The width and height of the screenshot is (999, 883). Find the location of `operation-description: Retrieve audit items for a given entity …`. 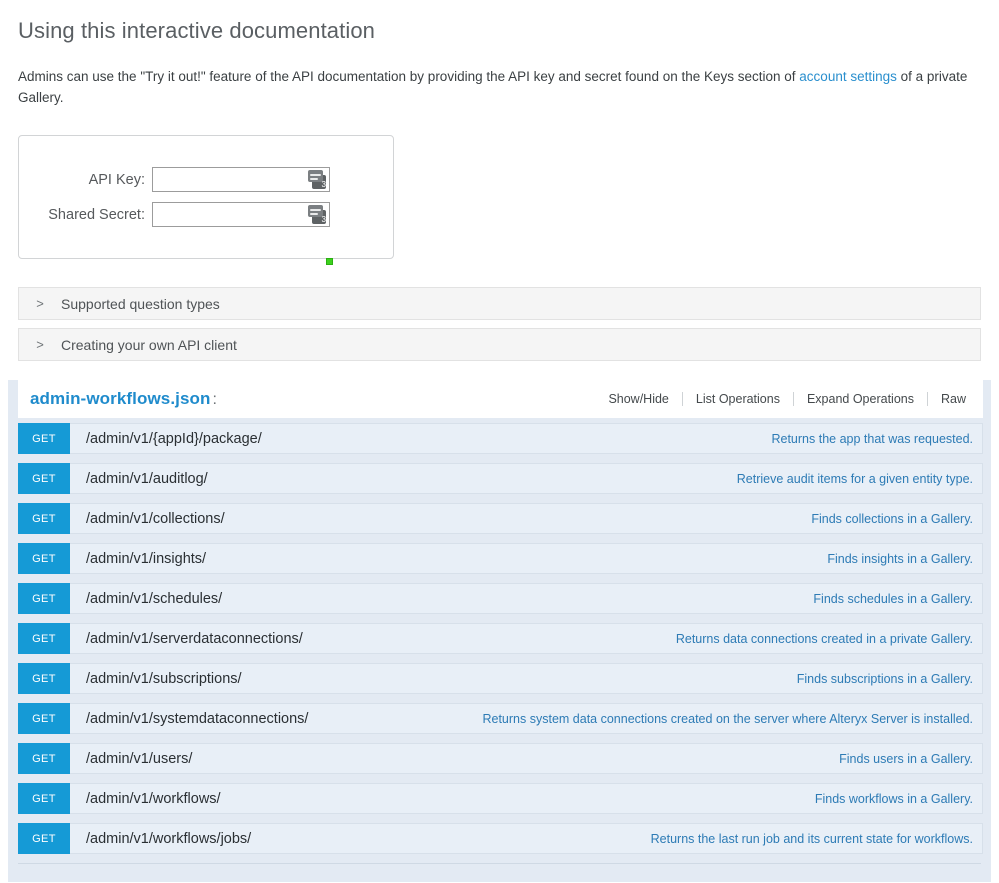

operation-description: Retrieve audit items for a given entity … is located at coordinates (854, 478).